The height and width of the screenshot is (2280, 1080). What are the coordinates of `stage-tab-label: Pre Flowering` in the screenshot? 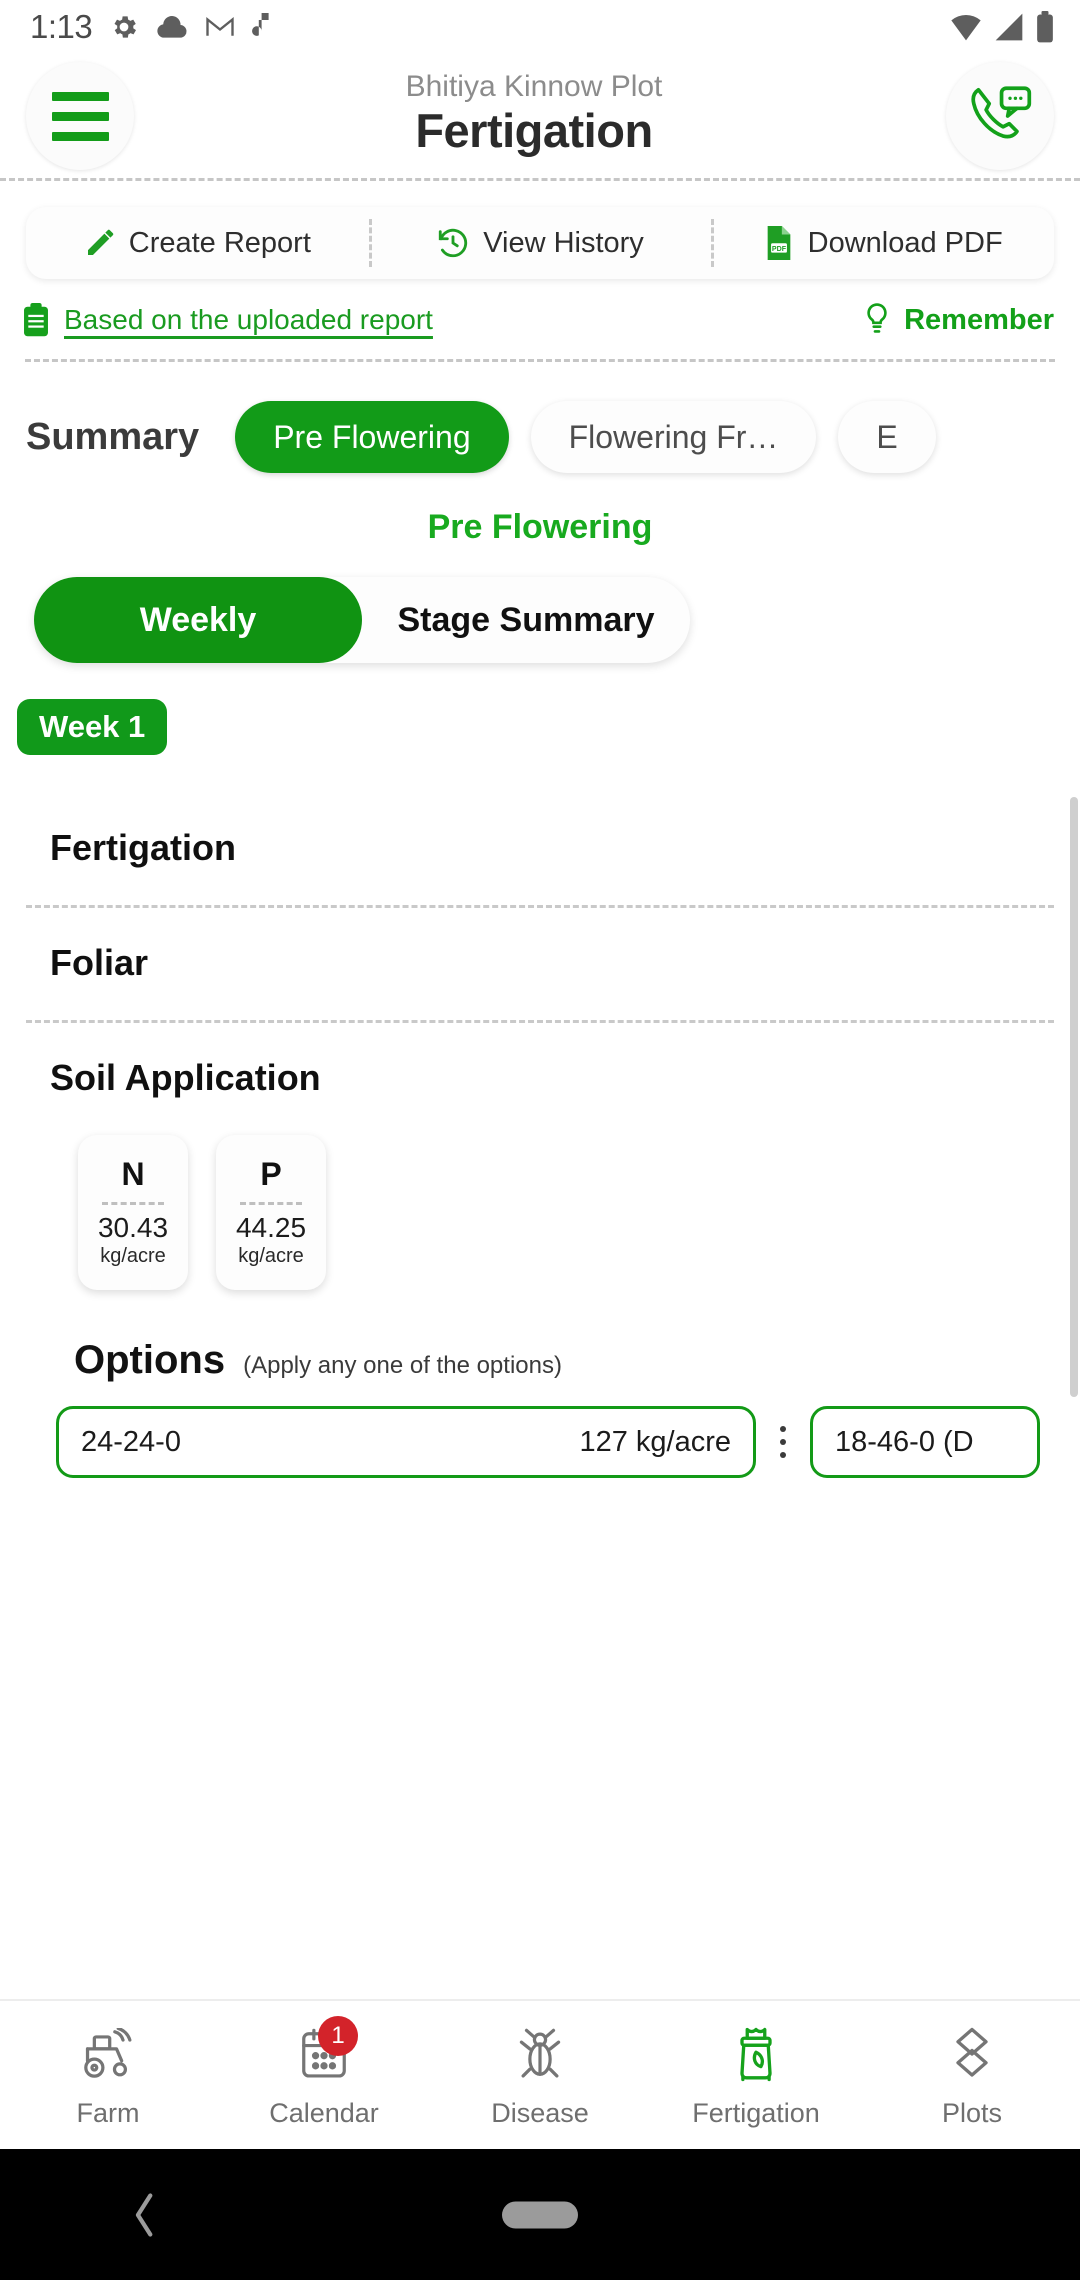 It's located at (372, 436).